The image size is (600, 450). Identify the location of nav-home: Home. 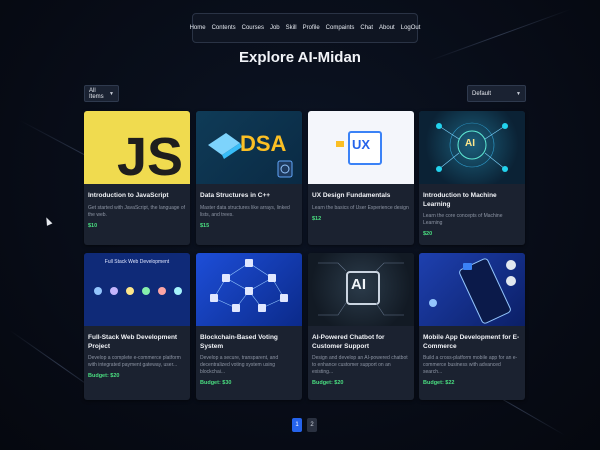
(198, 28).